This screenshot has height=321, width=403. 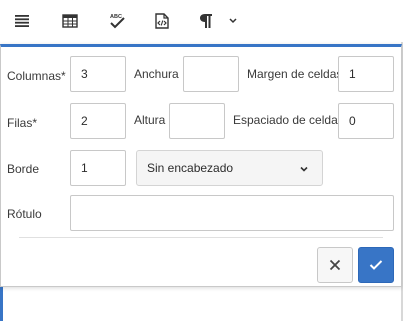 I want to click on table-button, so click(x=70, y=21).